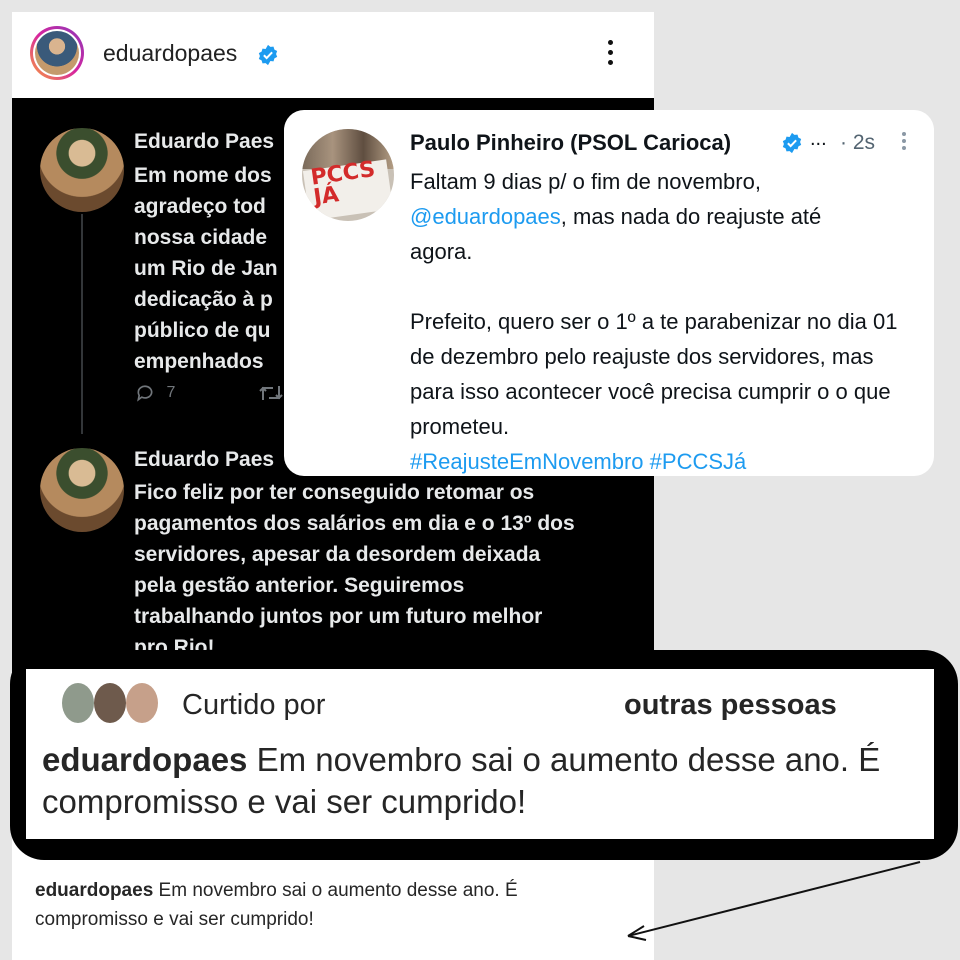  Describe the element at coordinates (774, 901) in the screenshot. I see `arrow-annotation` at that location.